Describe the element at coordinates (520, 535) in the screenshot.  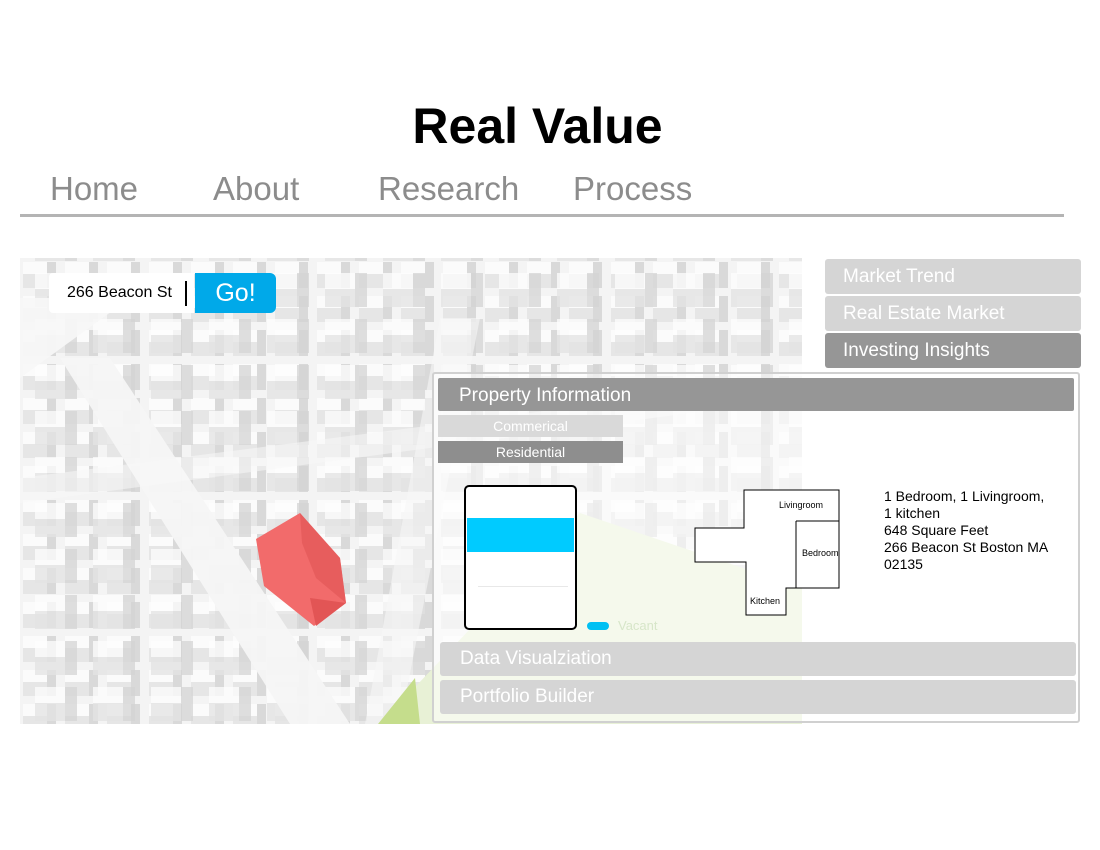
I see `vacant-unit-bar` at that location.